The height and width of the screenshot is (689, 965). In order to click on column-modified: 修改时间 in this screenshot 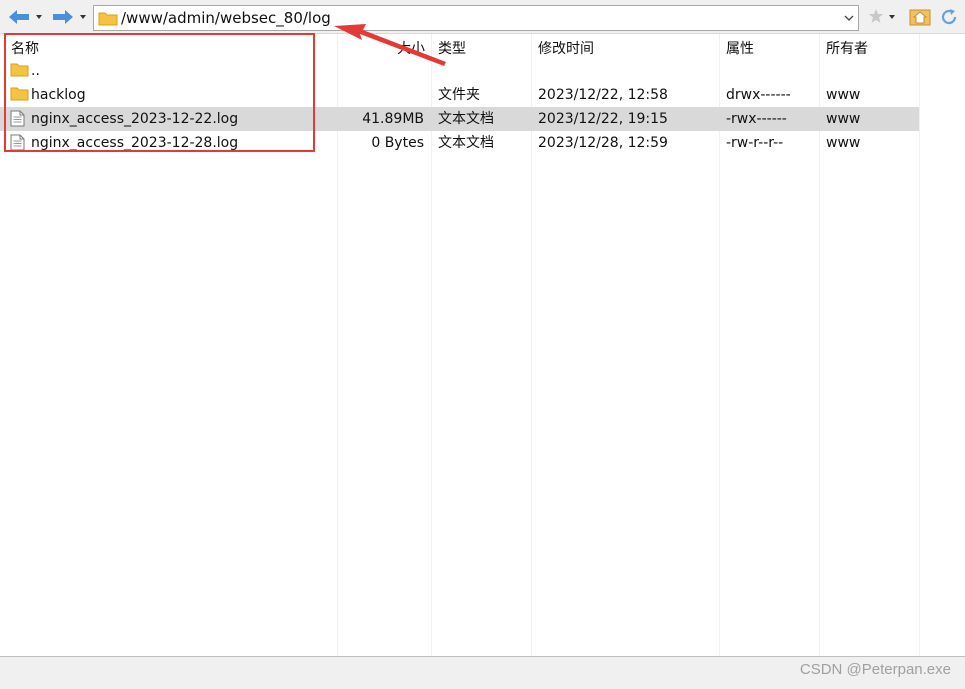, I will do `click(566, 48)`.